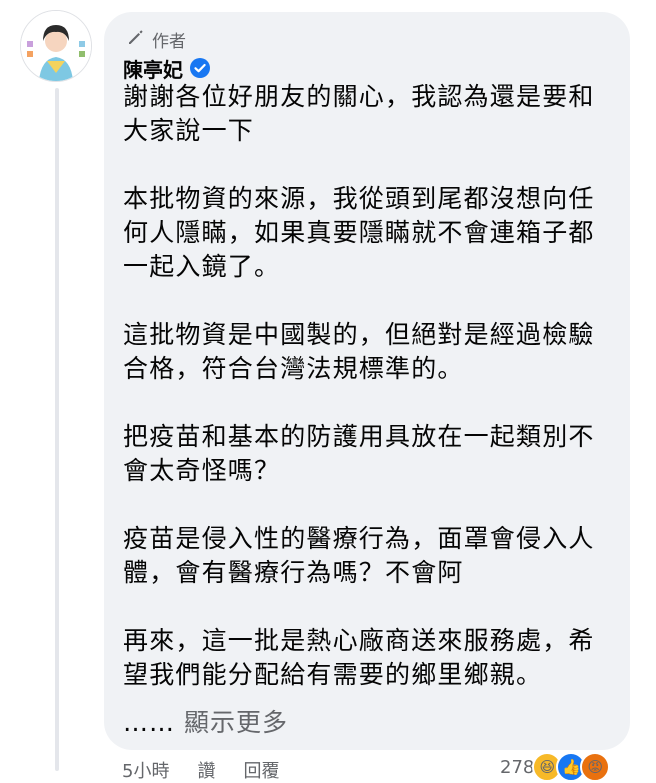 The height and width of the screenshot is (783, 656). I want to click on comment-actions: 5小時 讚 回覆, so click(200, 770).